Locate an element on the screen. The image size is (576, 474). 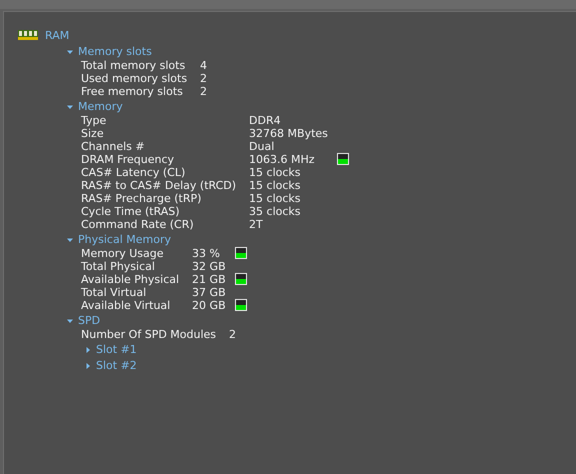
property-value: 21 GB is located at coordinates (209, 279).